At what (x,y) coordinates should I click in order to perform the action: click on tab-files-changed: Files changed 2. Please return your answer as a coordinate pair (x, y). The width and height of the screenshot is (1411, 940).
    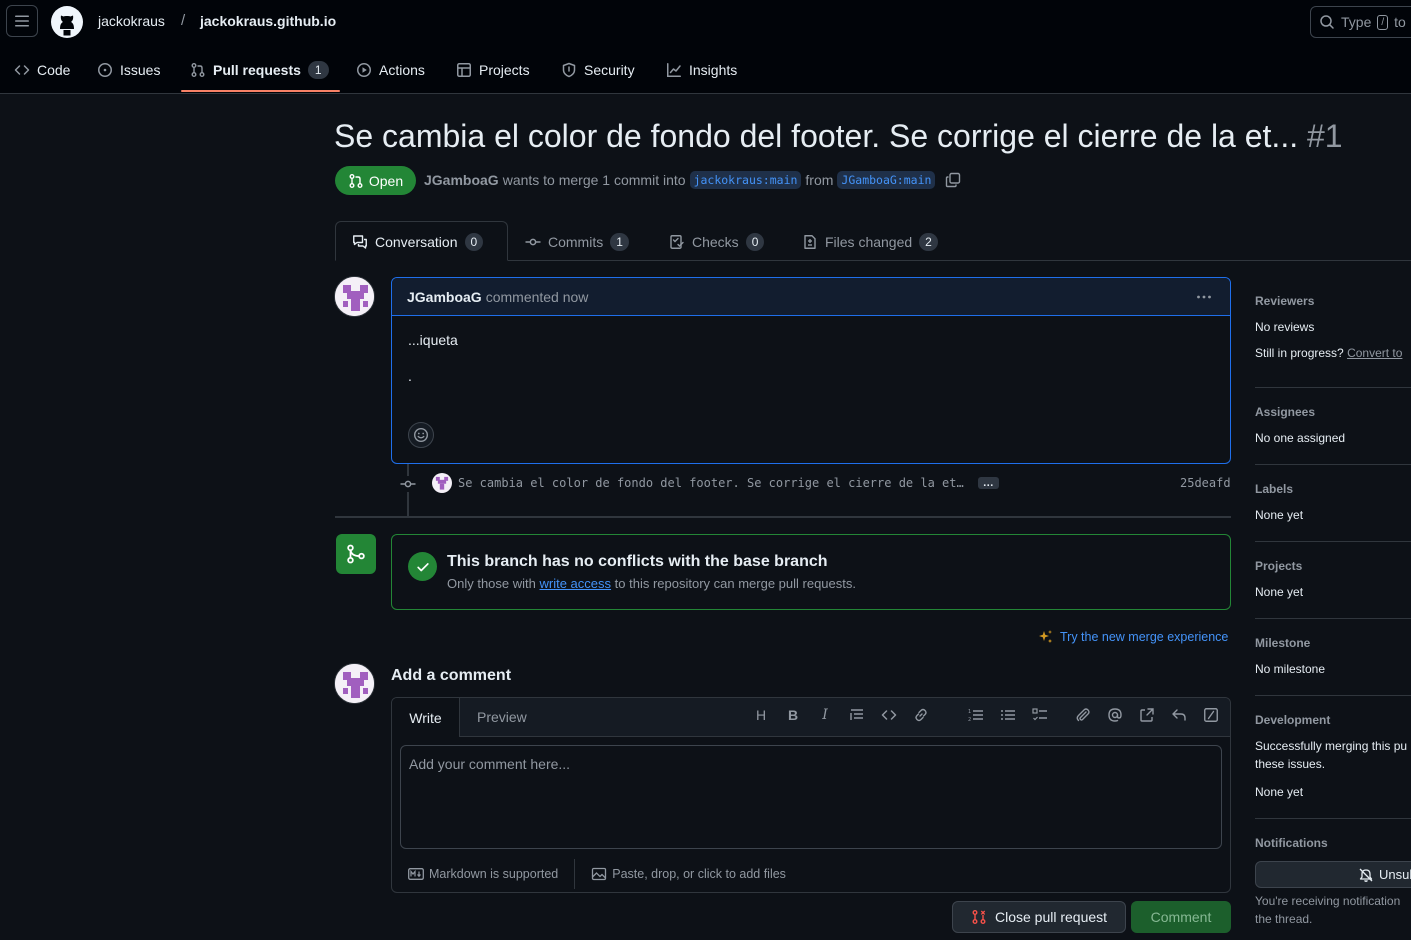
    Looking at the image, I should click on (870, 242).